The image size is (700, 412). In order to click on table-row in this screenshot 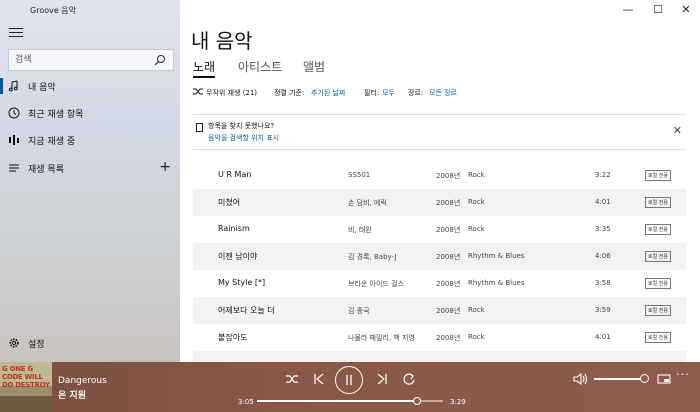, I will do `click(439, 356)`.